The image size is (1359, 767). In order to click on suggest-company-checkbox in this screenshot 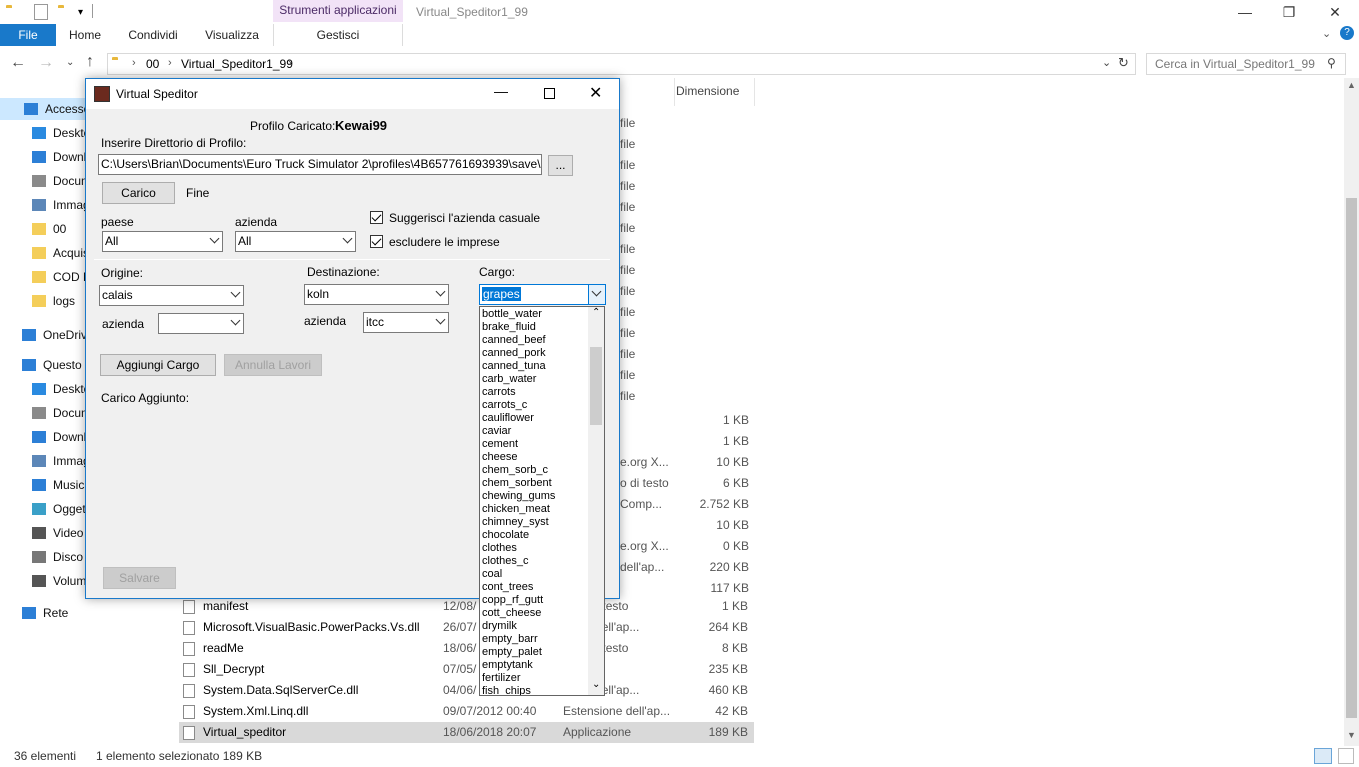, I will do `click(376, 217)`.